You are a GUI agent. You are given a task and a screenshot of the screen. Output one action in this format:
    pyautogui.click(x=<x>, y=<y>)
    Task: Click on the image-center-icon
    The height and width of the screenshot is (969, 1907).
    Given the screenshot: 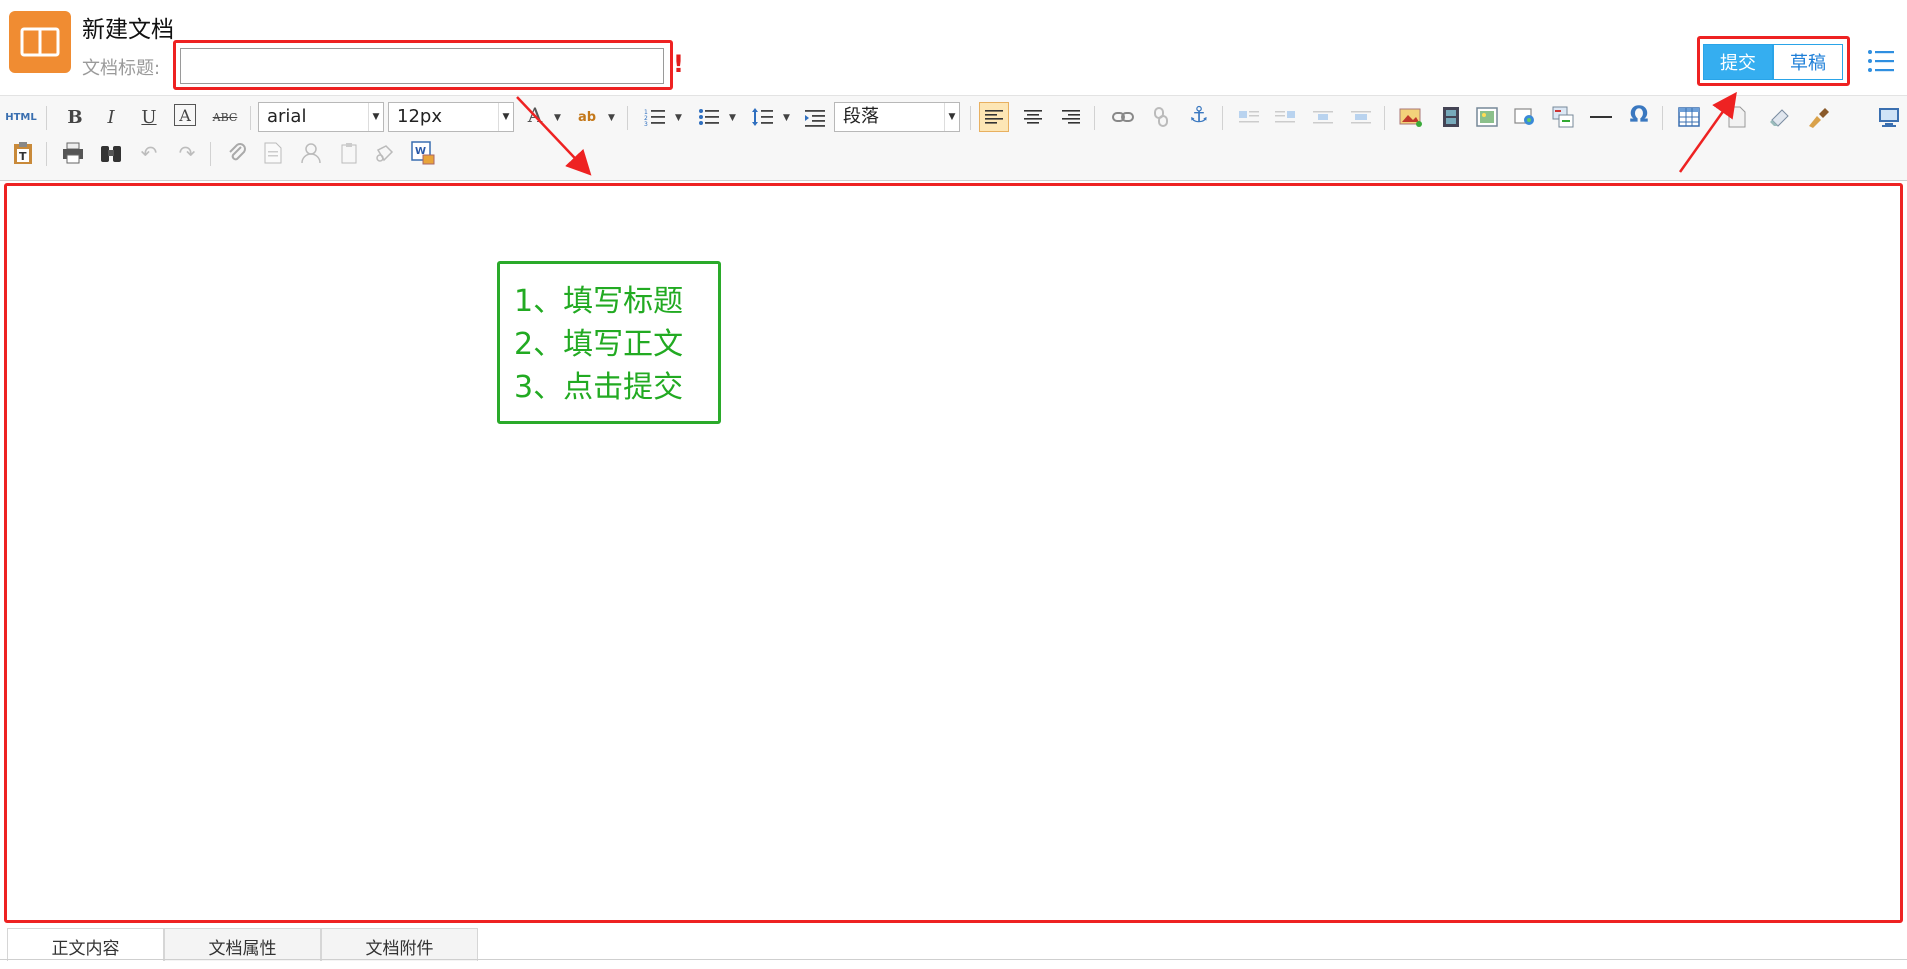 What is the action you would take?
    pyautogui.click(x=1361, y=117)
    